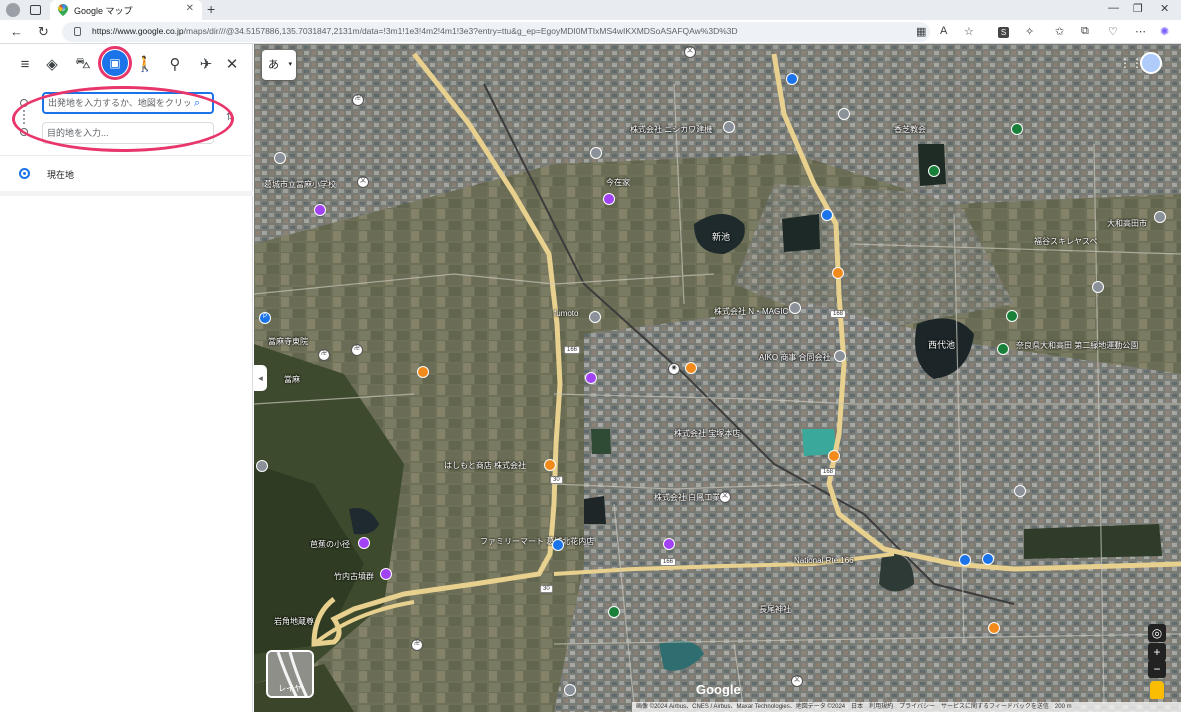 The width and height of the screenshot is (1181, 712). I want to click on map-label: ファミリーマート 葛城北花内店, so click(537, 541).